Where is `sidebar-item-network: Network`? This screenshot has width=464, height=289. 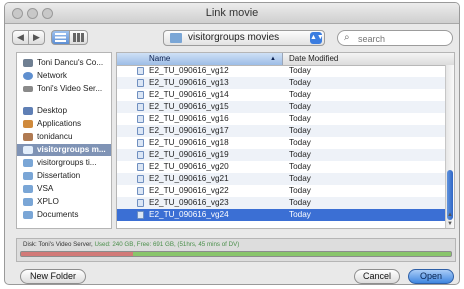
sidebar-item-network: Network is located at coordinates (64, 76).